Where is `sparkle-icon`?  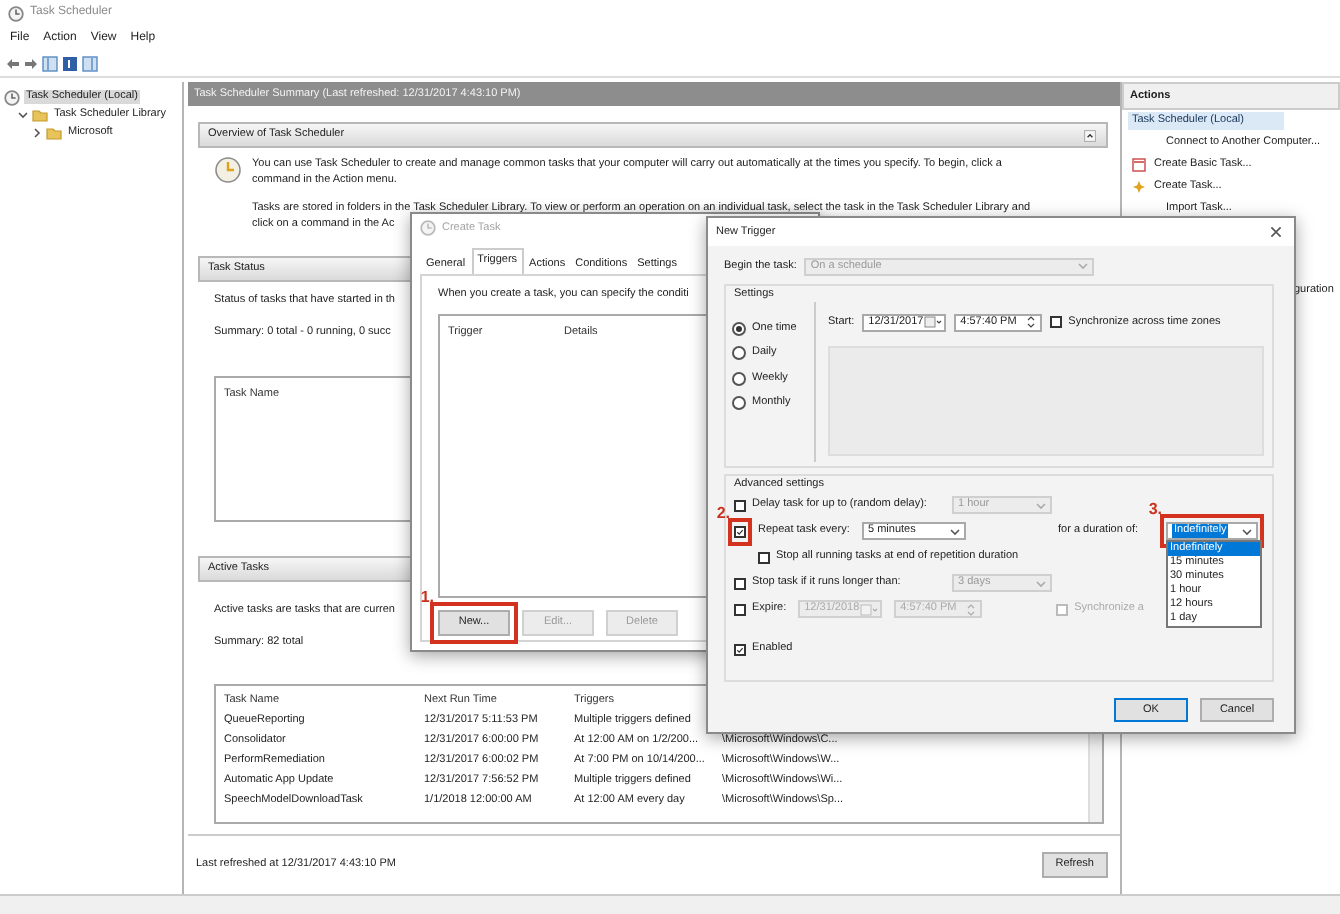
sparkle-icon is located at coordinates (1139, 187).